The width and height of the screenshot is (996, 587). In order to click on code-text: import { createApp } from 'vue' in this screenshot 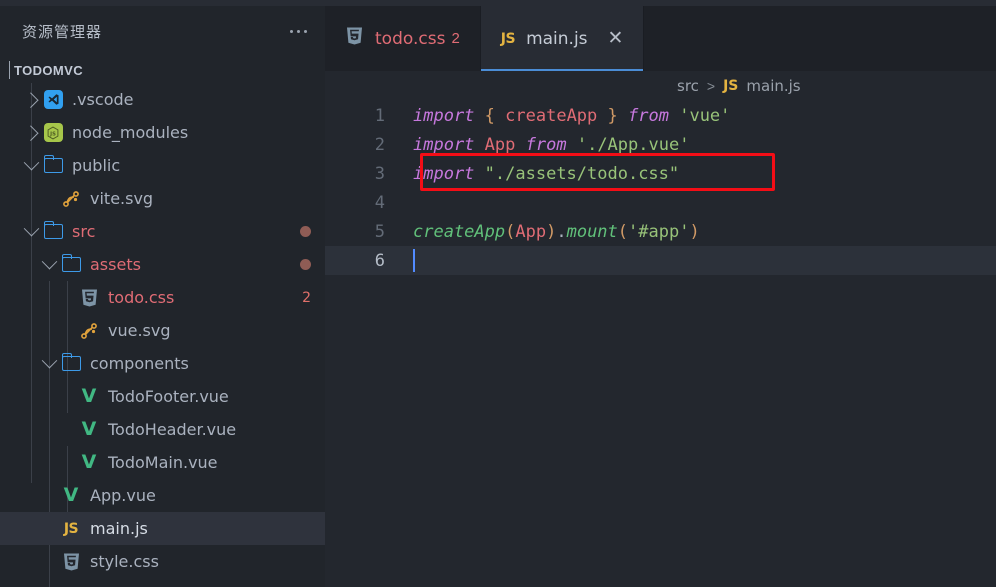, I will do `click(572, 115)`.